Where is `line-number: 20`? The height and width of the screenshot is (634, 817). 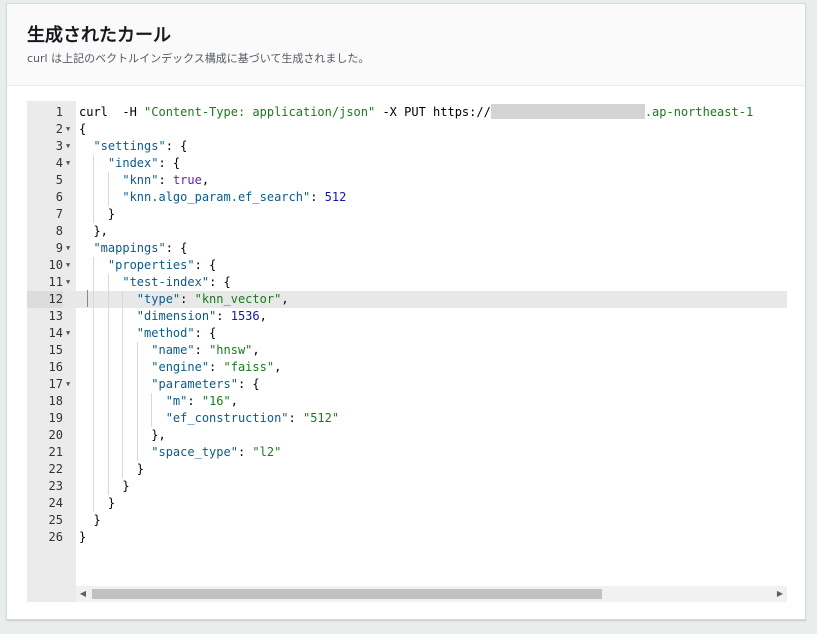 line-number: 20 is located at coordinates (55, 435).